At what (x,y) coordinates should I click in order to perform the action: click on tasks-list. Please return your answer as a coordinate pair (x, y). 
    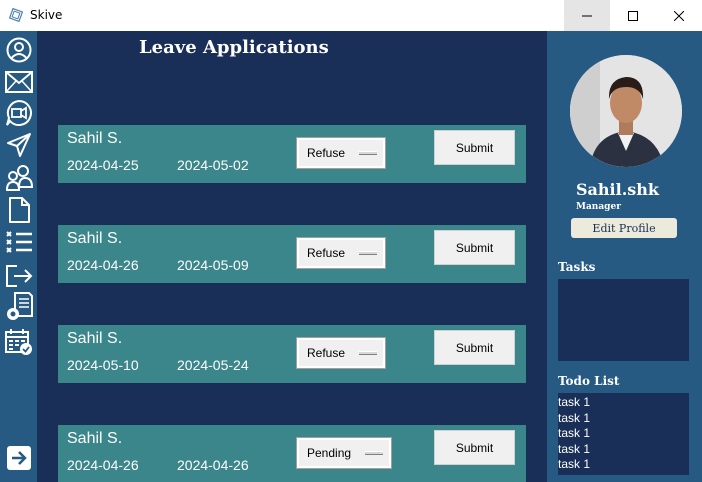
    Looking at the image, I should click on (623, 320).